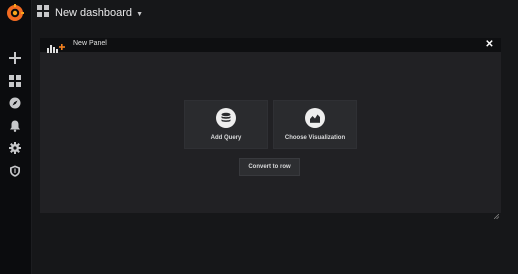  I want to click on add-query-label: Add Query, so click(226, 138).